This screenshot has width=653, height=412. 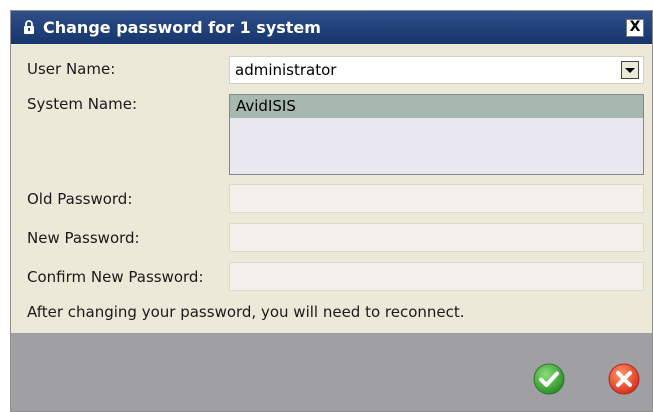 What do you see at coordinates (331, 27) in the screenshot?
I see `title-bar: Change password for 1 system X` at bounding box center [331, 27].